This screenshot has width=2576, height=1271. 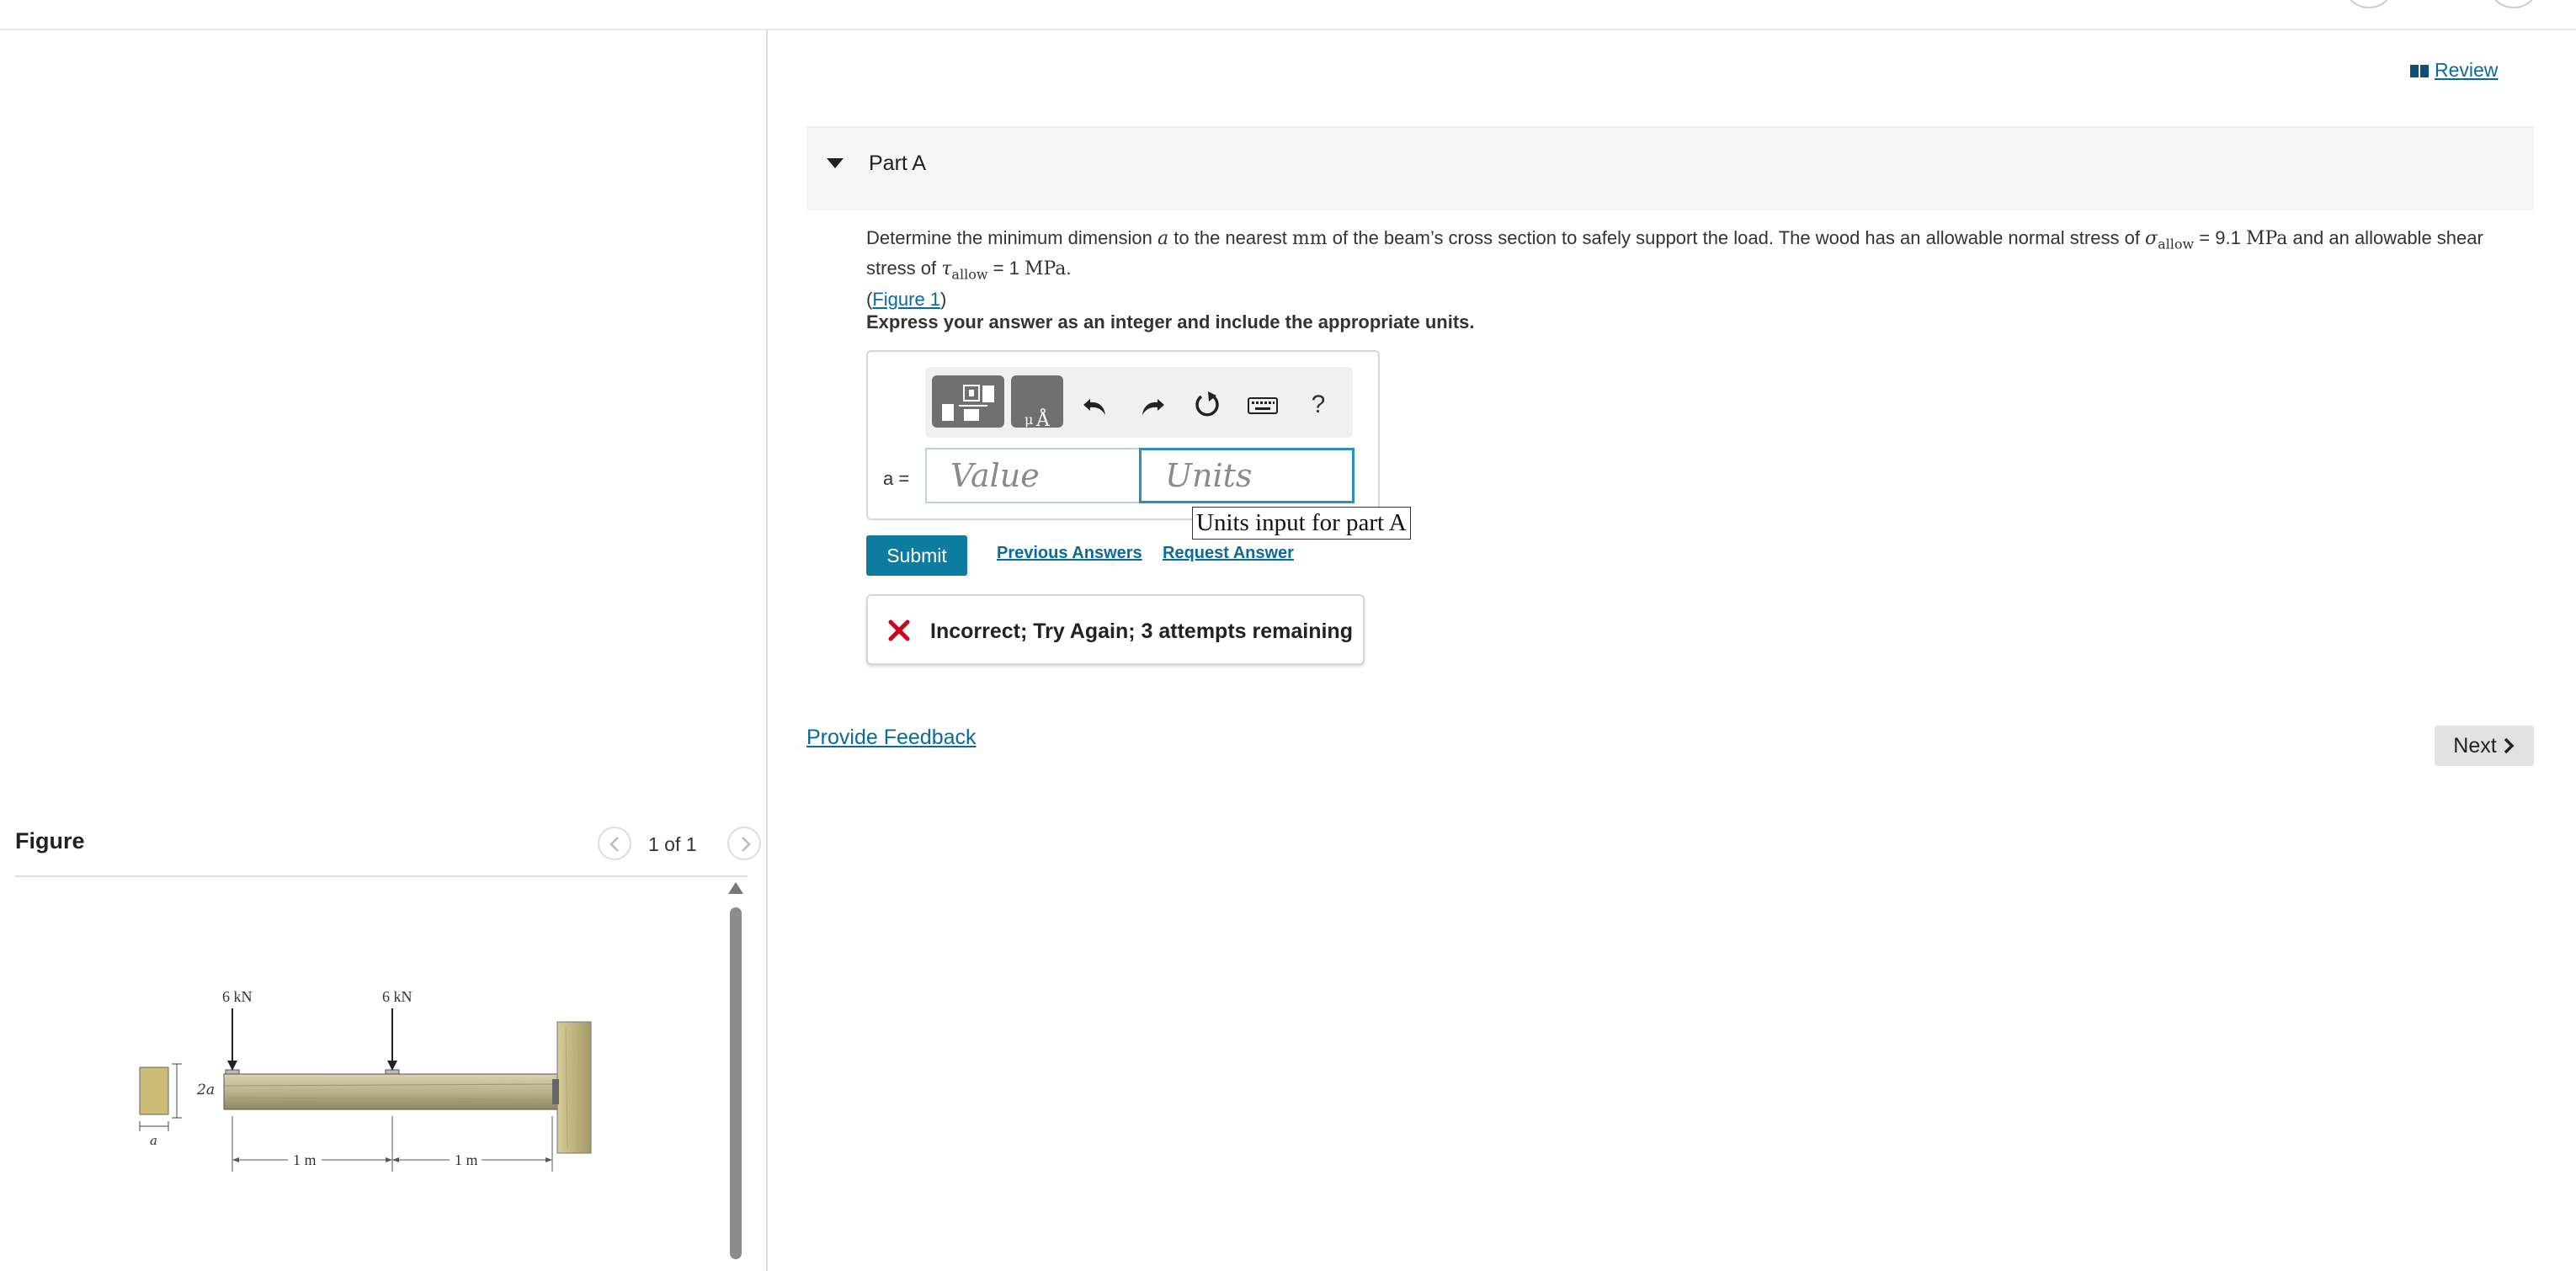 What do you see at coordinates (892, 738) in the screenshot?
I see `provide-feedback-link: Provide Feedback` at bounding box center [892, 738].